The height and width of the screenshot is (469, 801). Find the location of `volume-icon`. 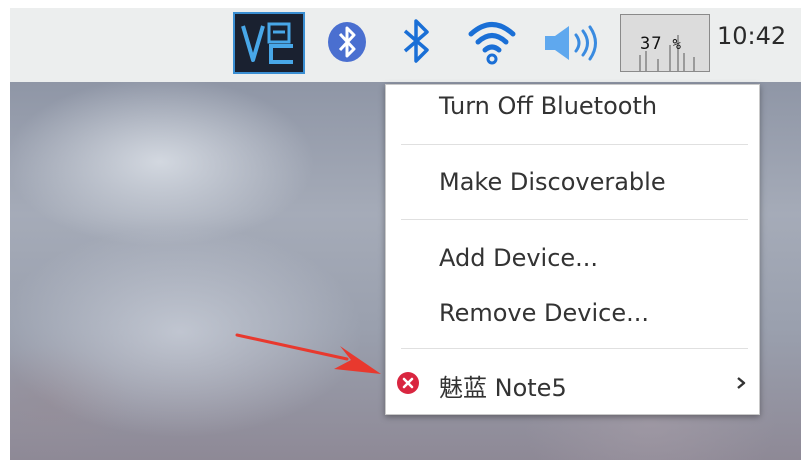

volume-icon is located at coordinates (572, 43).